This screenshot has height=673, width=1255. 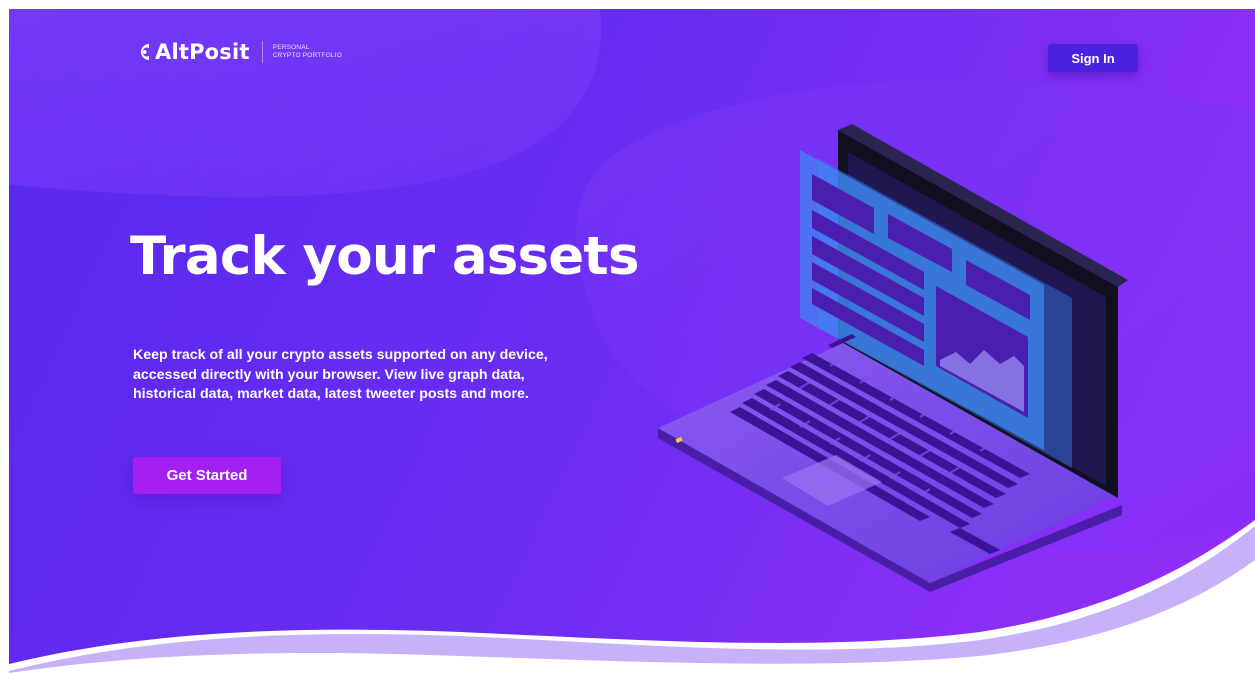 What do you see at coordinates (262, 52) in the screenshot?
I see `brand-divider` at bounding box center [262, 52].